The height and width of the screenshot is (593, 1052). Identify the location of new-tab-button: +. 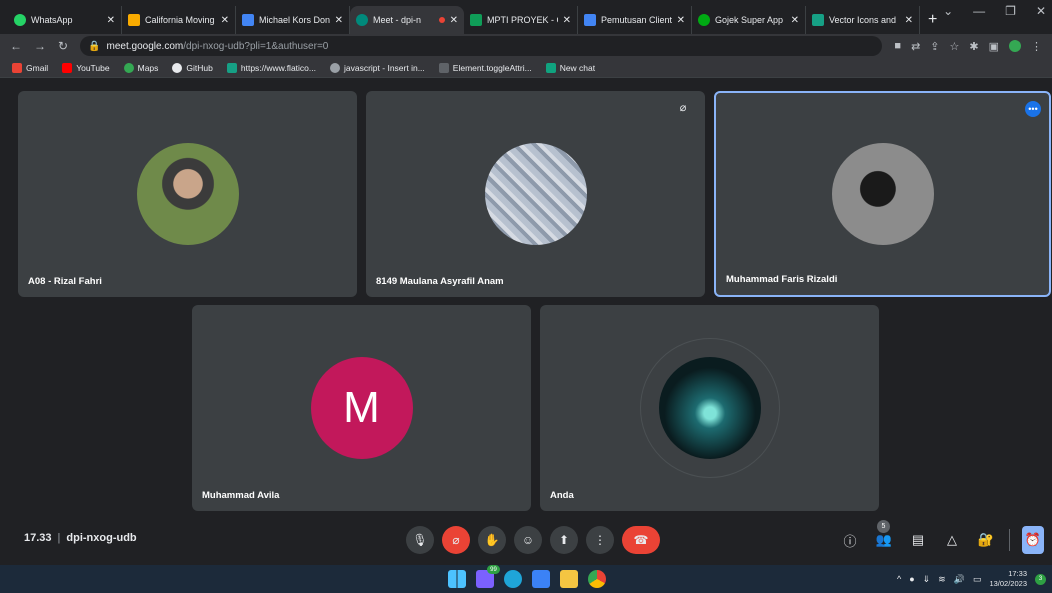
(932, 20).